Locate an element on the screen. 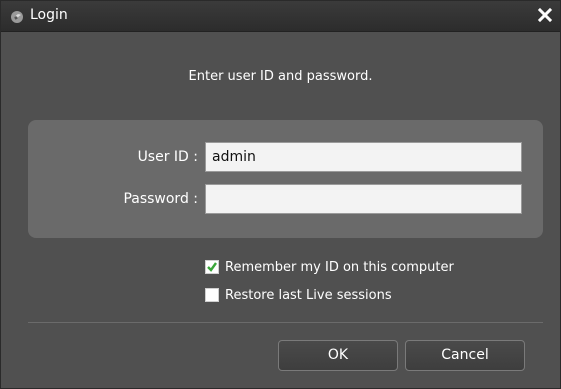  app-logo-icon is located at coordinates (17, 16).